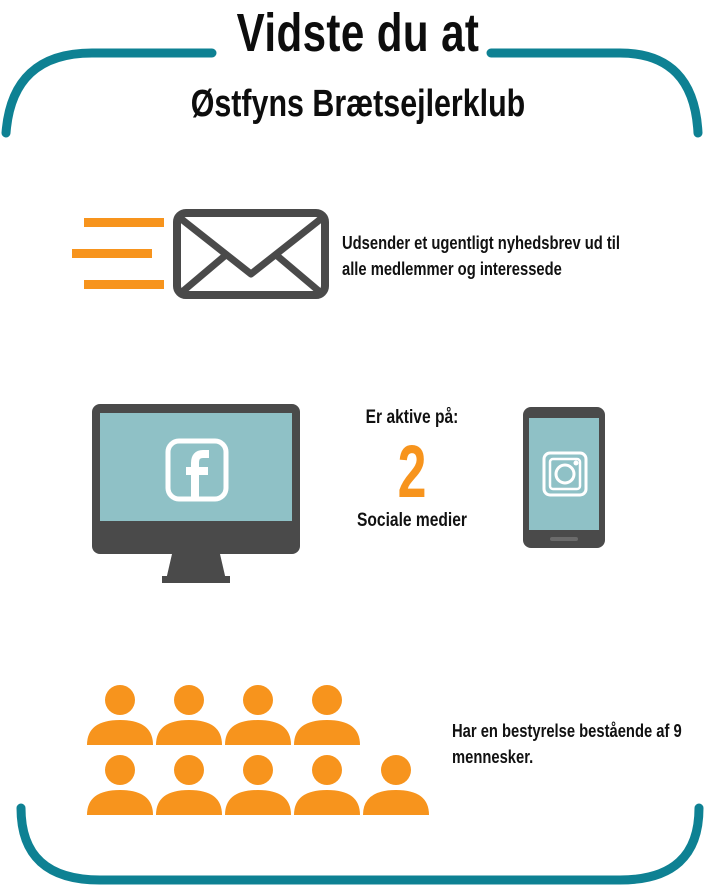 The height and width of the screenshot is (887, 716). I want to click on active-label: Er aktive på:, so click(412, 417).